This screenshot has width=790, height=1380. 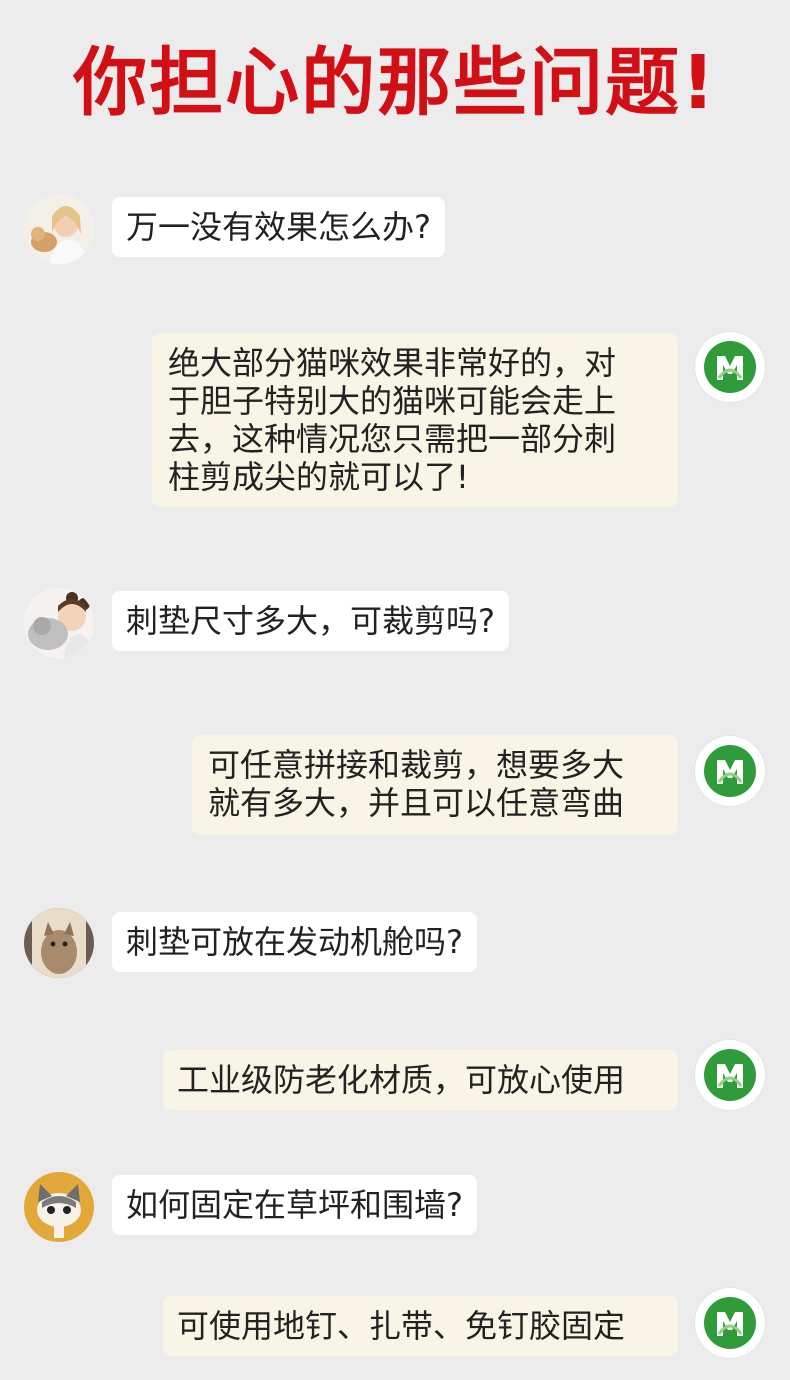 What do you see at coordinates (59, 1207) in the screenshot?
I see `cartoon-cat-avatar` at bounding box center [59, 1207].